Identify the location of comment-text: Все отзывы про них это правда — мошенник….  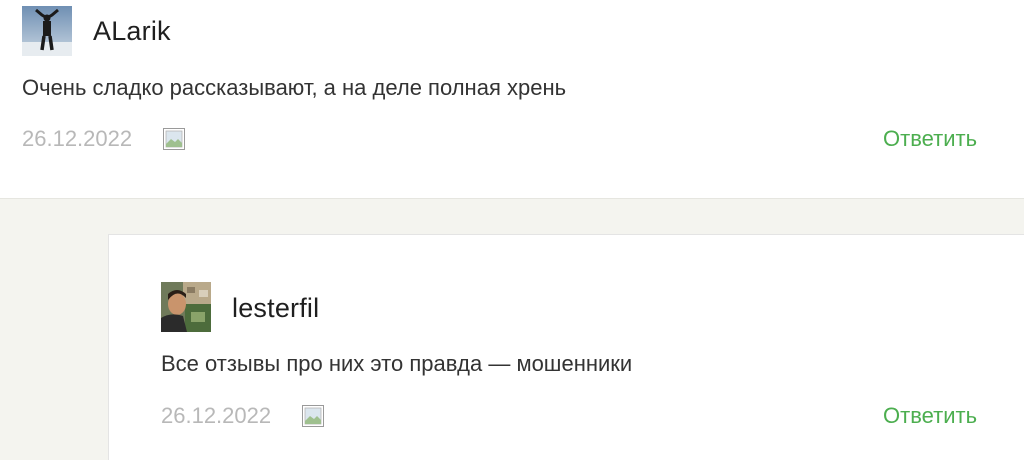
(397, 363).